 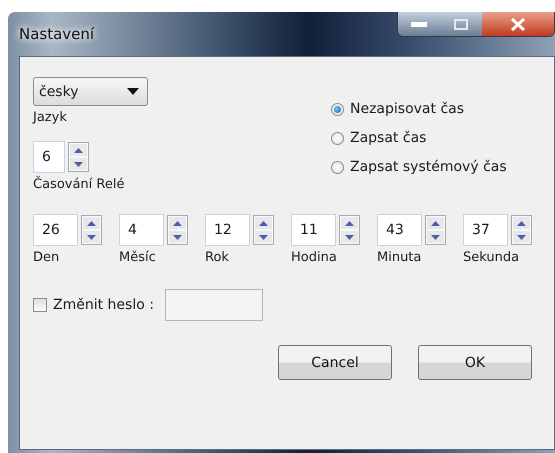 What do you see at coordinates (55, 230) in the screenshot?
I see `number-field: 26` at bounding box center [55, 230].